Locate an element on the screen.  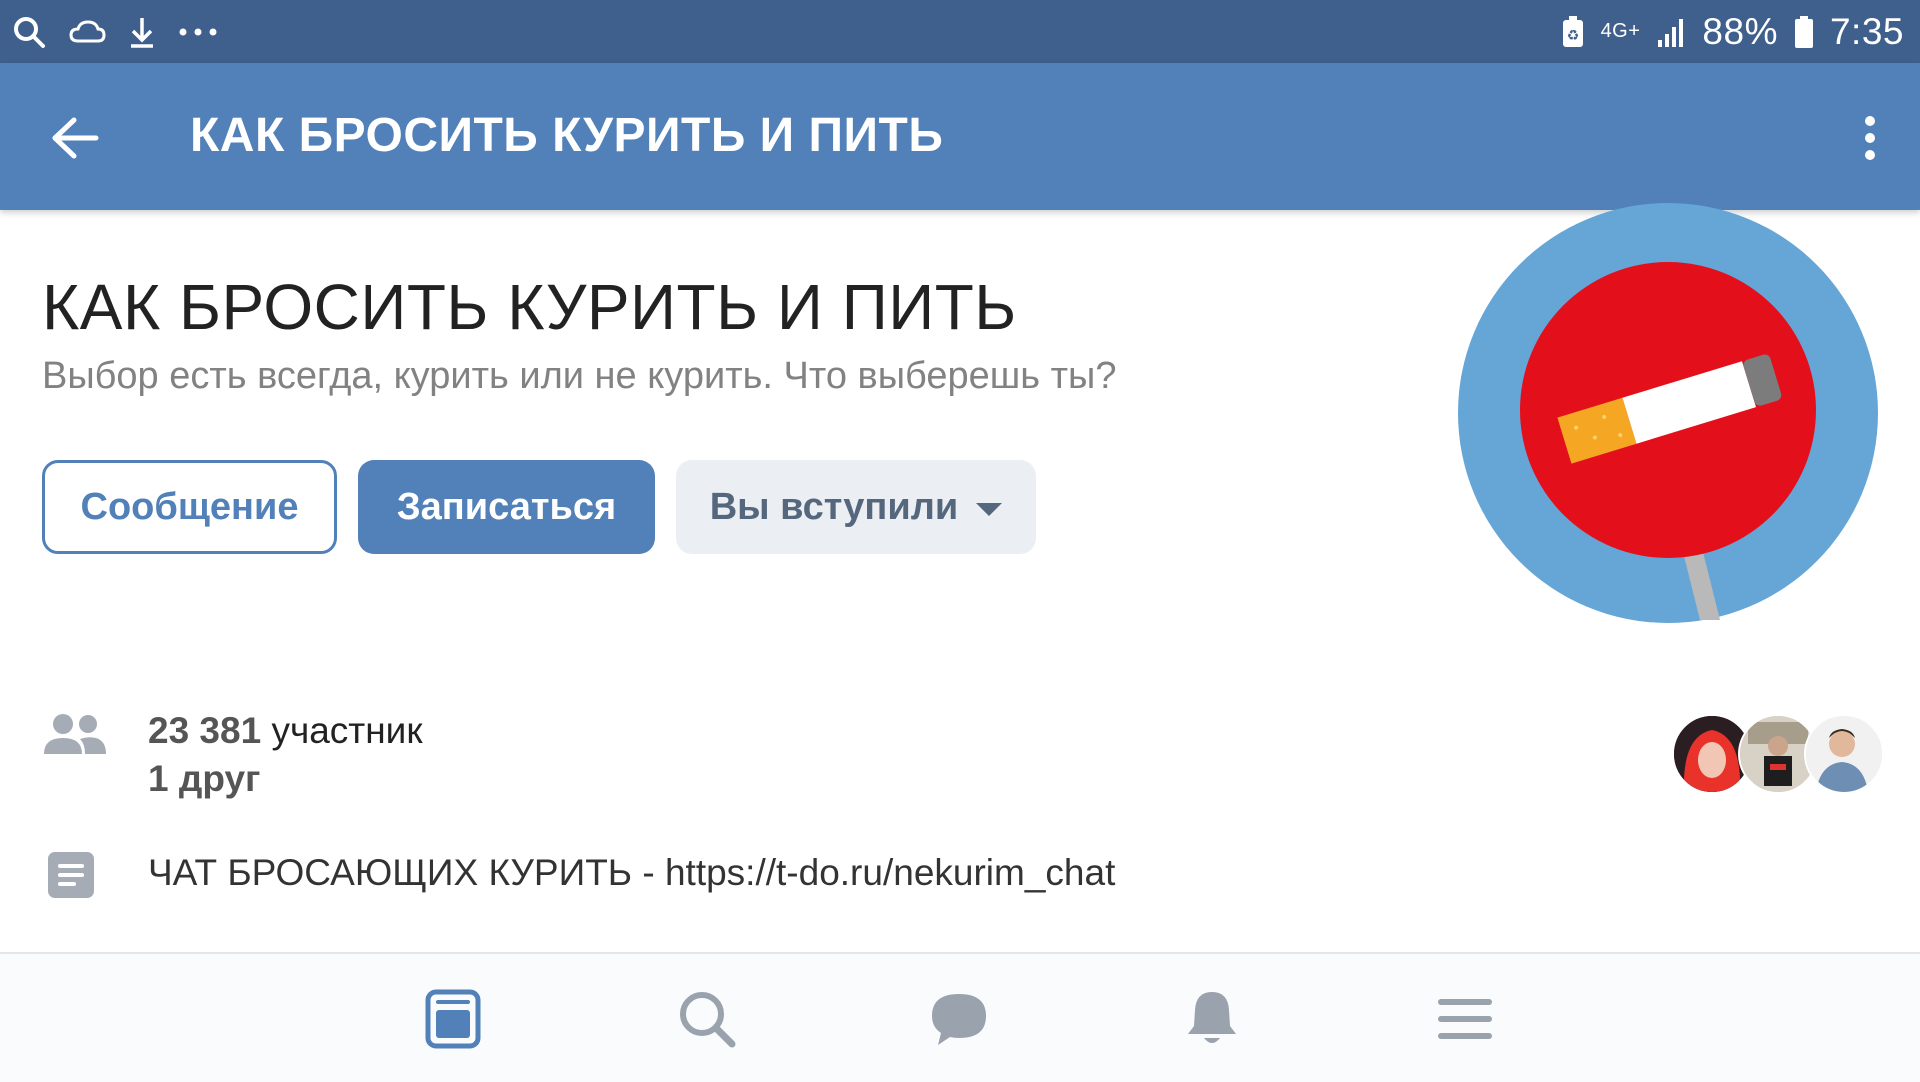
messages-icon is located at coordinates (959, 1019).